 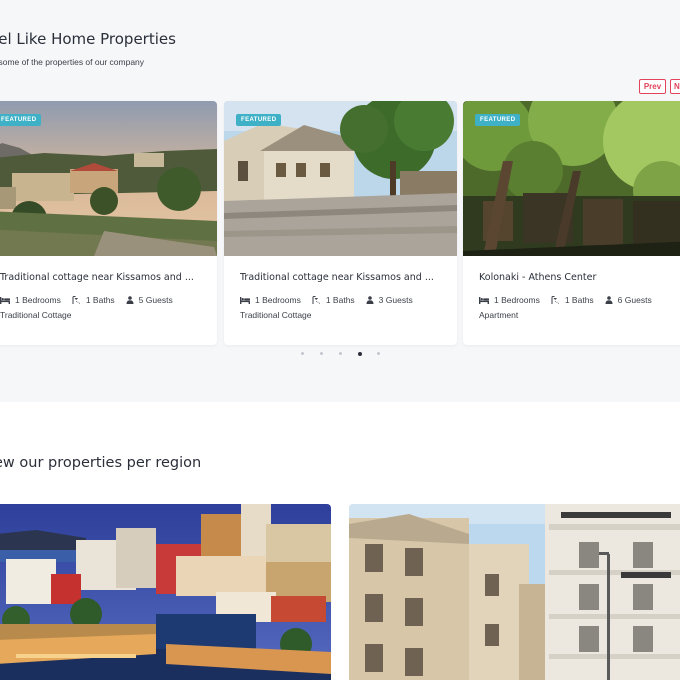 I want to click on guests-info: 5 Guests, so click(x=149, y=300).